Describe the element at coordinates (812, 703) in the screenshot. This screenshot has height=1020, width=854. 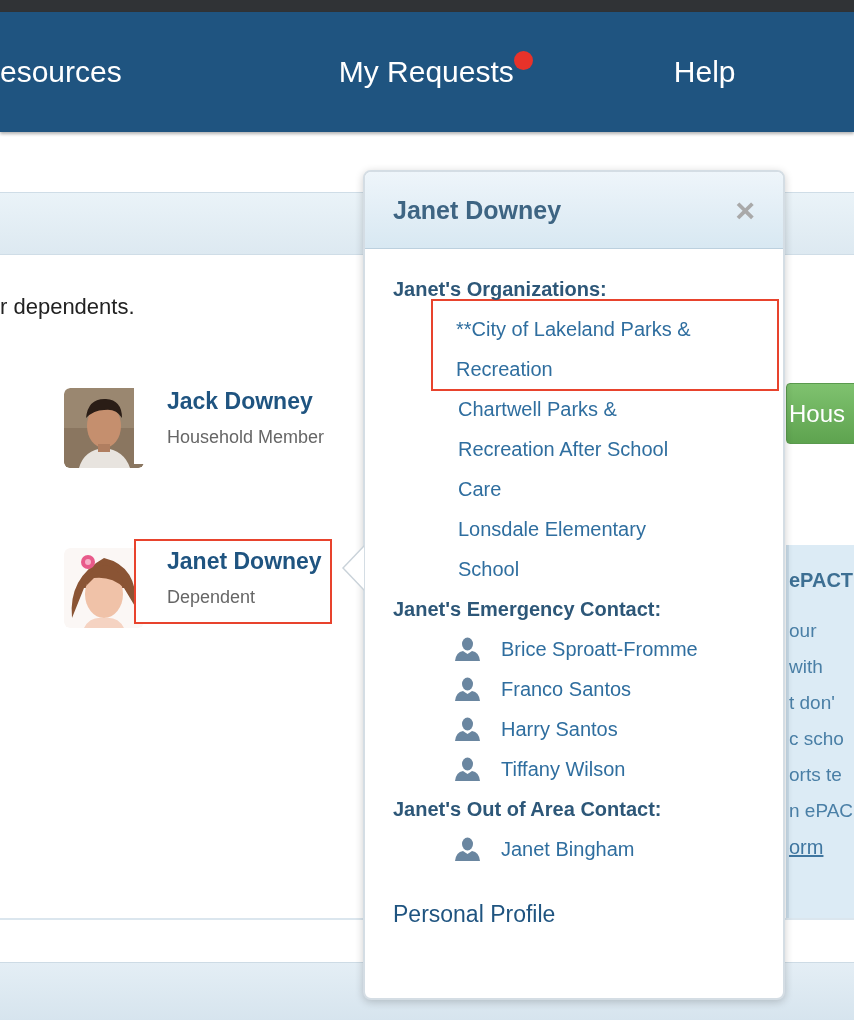
I see `panel-text: t don'` at that location.